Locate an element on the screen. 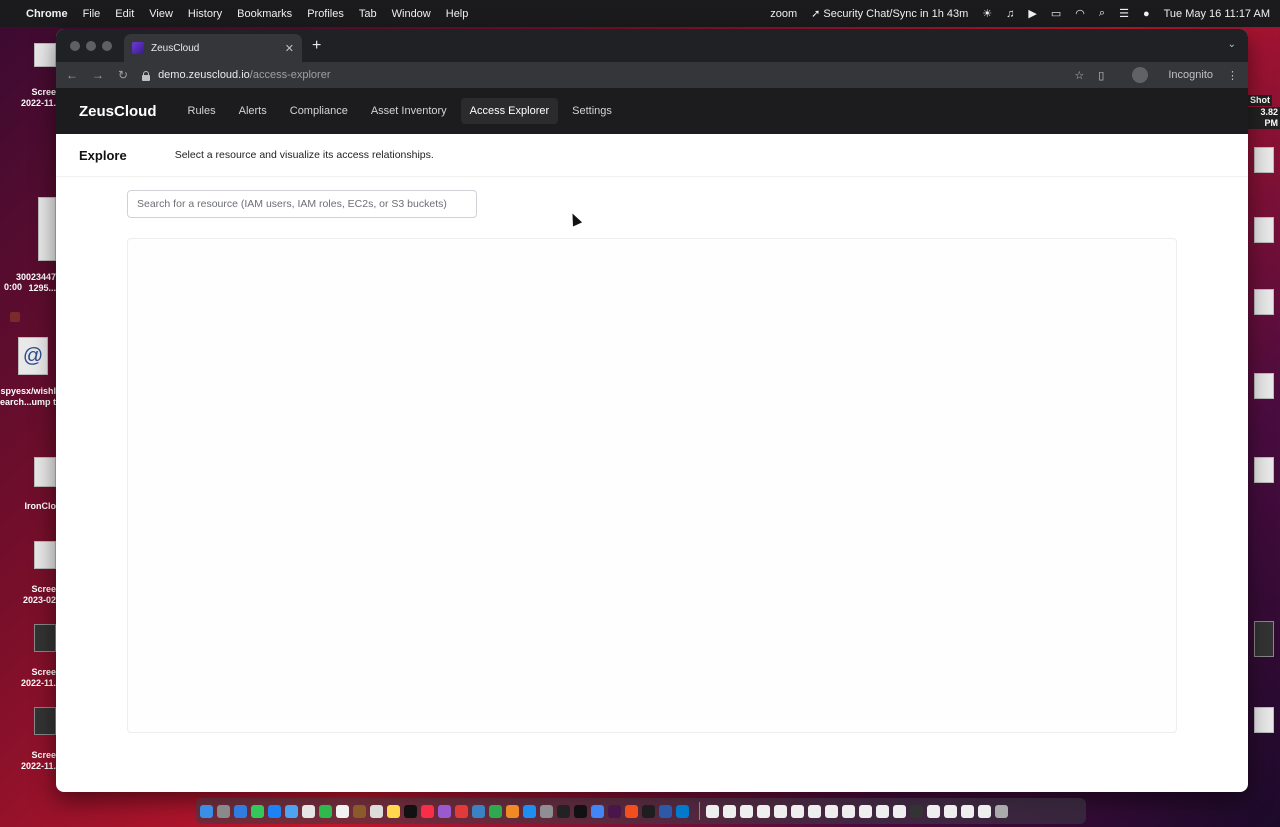 The height and width of the screenshot is (827, 1280). minimize-window-button is located at coordinates (91, 45).